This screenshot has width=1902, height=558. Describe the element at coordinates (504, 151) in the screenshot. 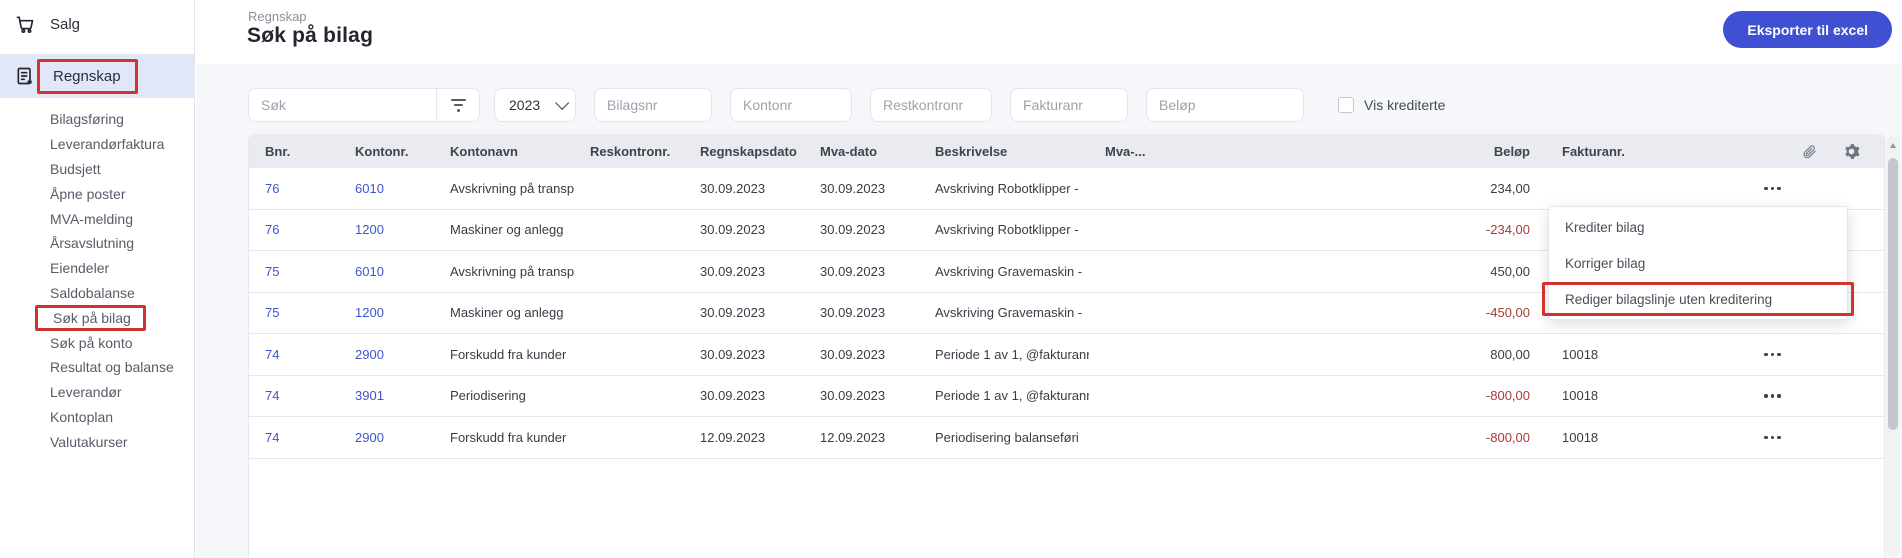

I see `col-kontonavn: Kontonavn` at that location.